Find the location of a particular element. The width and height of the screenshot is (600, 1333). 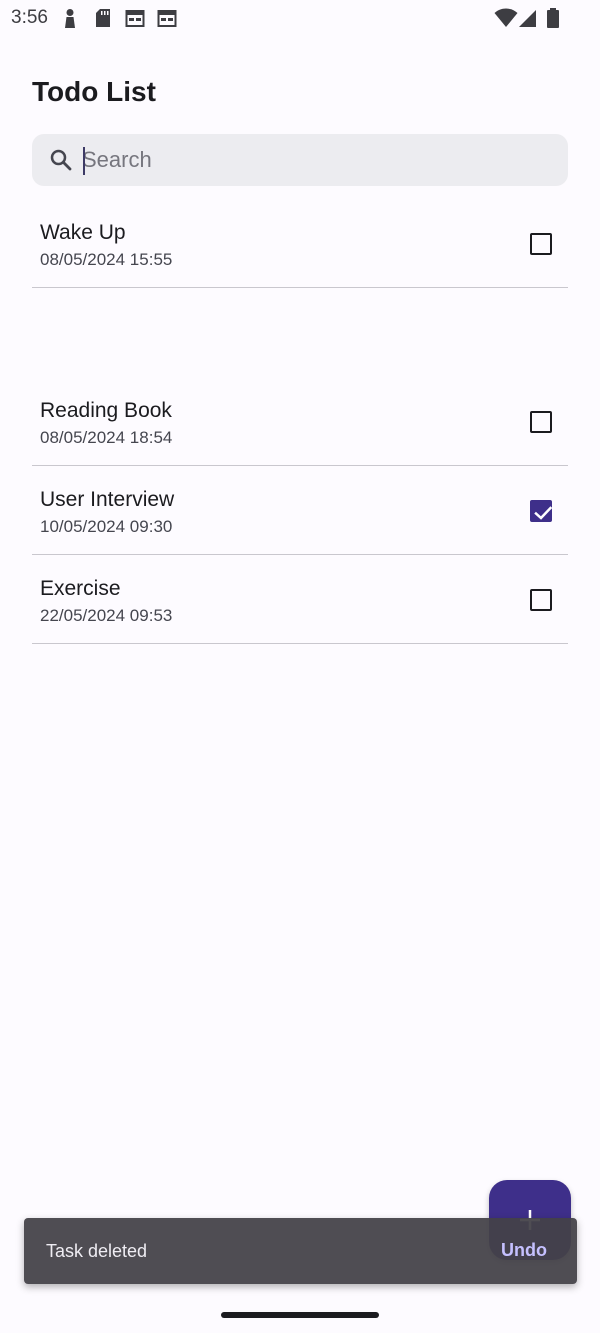

home-indicator is located at coordinates (300, 1315).